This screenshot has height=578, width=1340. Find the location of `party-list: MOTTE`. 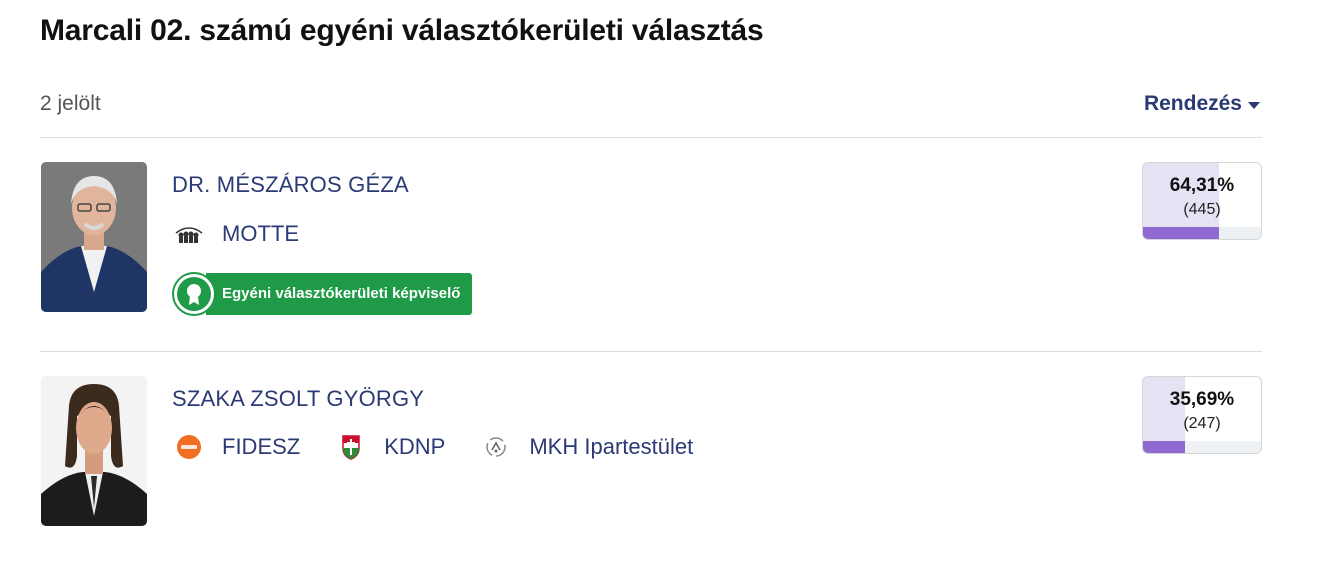

party-list: MOTTE is located at coordinates (252, 234).